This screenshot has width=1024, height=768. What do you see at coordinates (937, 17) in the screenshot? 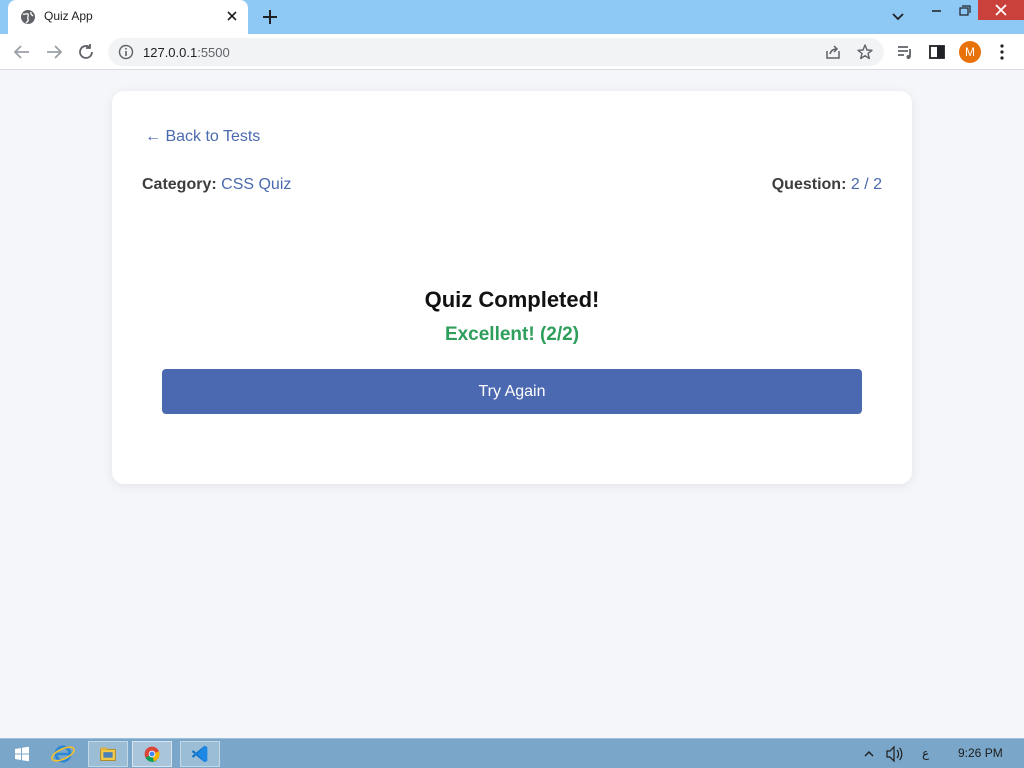
I see `minimize-icon` at bounding box center [937, 17].